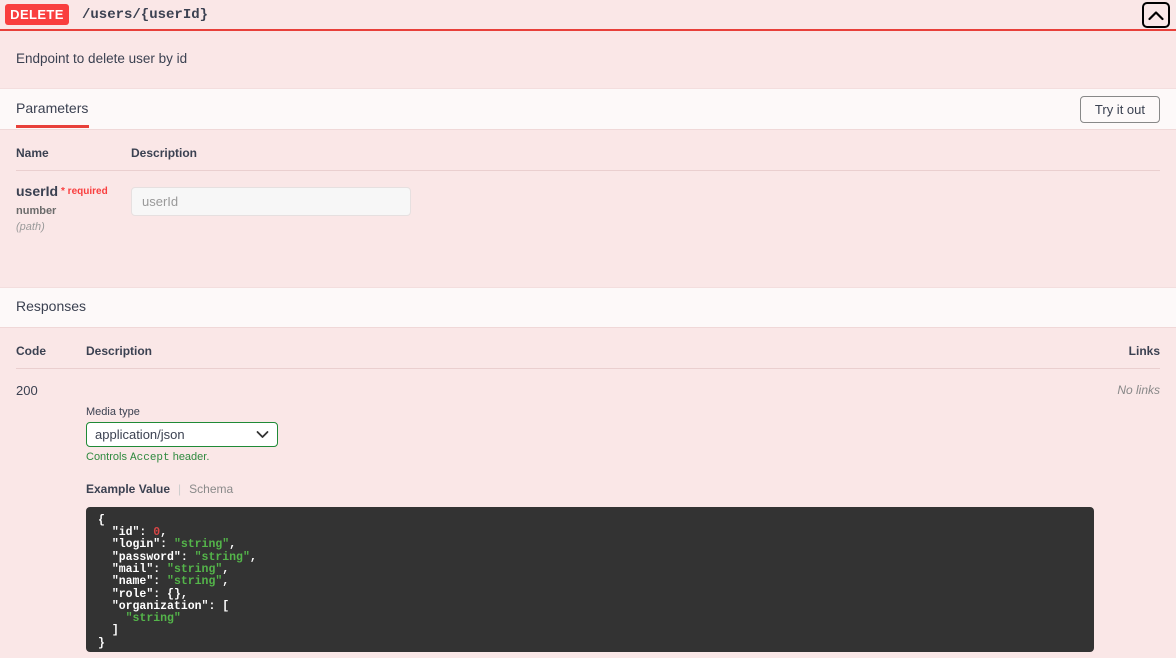  I want to click on media-hint-prefix: Controls, so click(108, 456).